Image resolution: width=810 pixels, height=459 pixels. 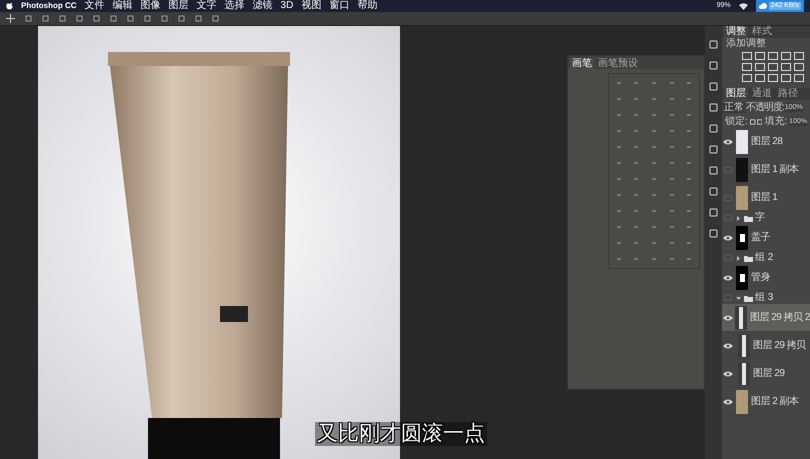 What do you see at coordinates (760, 237) in the screenshot?
I see `layer-name: 盖子` at bounding box center [760, 237].